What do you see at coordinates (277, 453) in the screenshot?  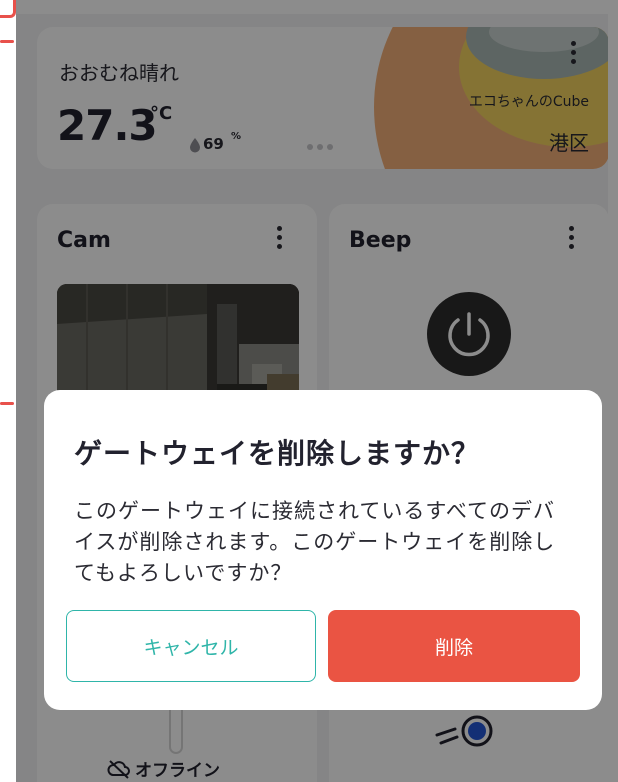 I see `dialog-title: ゲートウェイを削除しますか？` at bounding box center [277, 453].